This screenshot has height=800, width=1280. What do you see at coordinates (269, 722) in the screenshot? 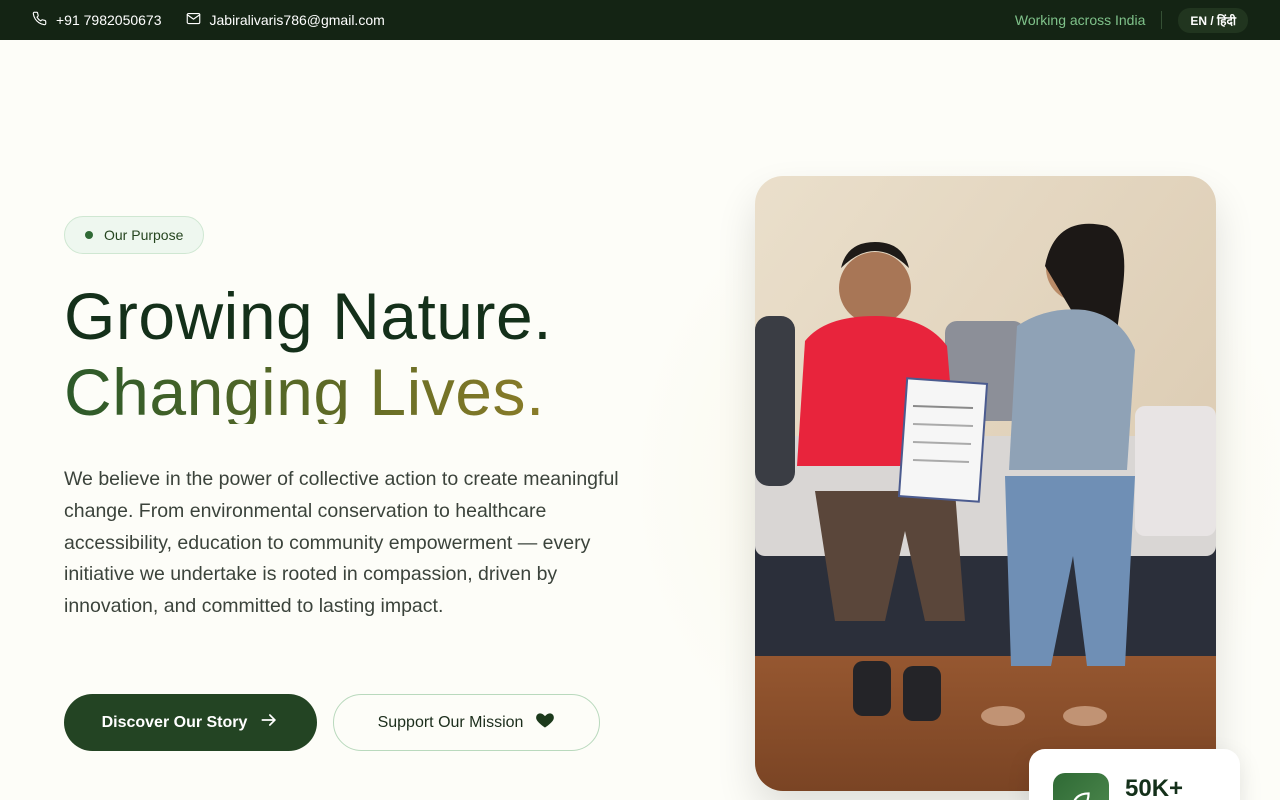
I see `arrow-right-icon` at bounding box center [269, 722].